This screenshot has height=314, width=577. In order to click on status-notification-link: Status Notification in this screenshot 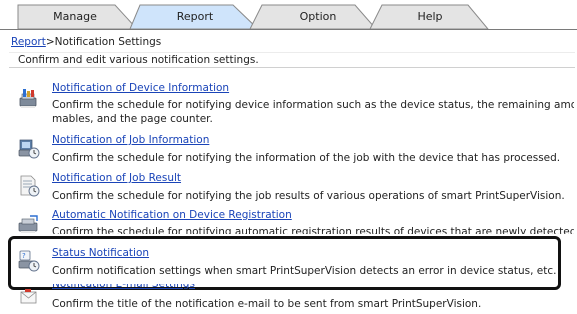, I will do `click(100, 253)`.